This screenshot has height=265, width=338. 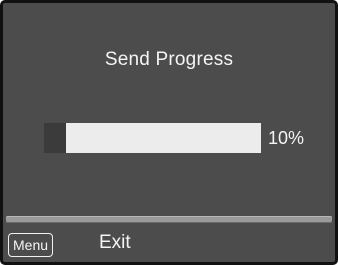 What do you see at coordinates (163, 138) in the screenshot?
I see `progress-remaining` at bounding box center [163, 138].